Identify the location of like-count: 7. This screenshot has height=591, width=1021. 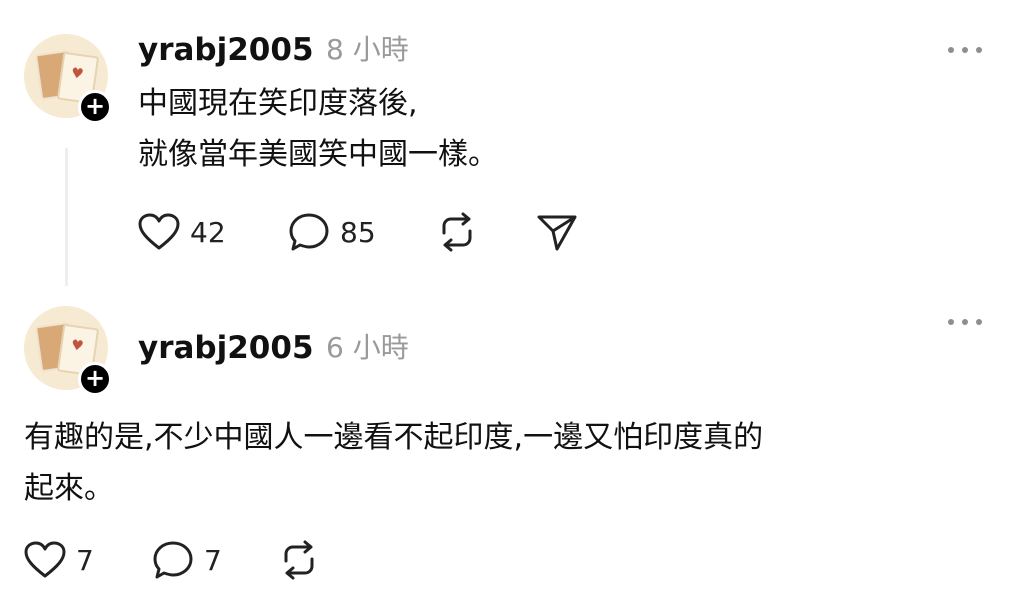
(85, 560).